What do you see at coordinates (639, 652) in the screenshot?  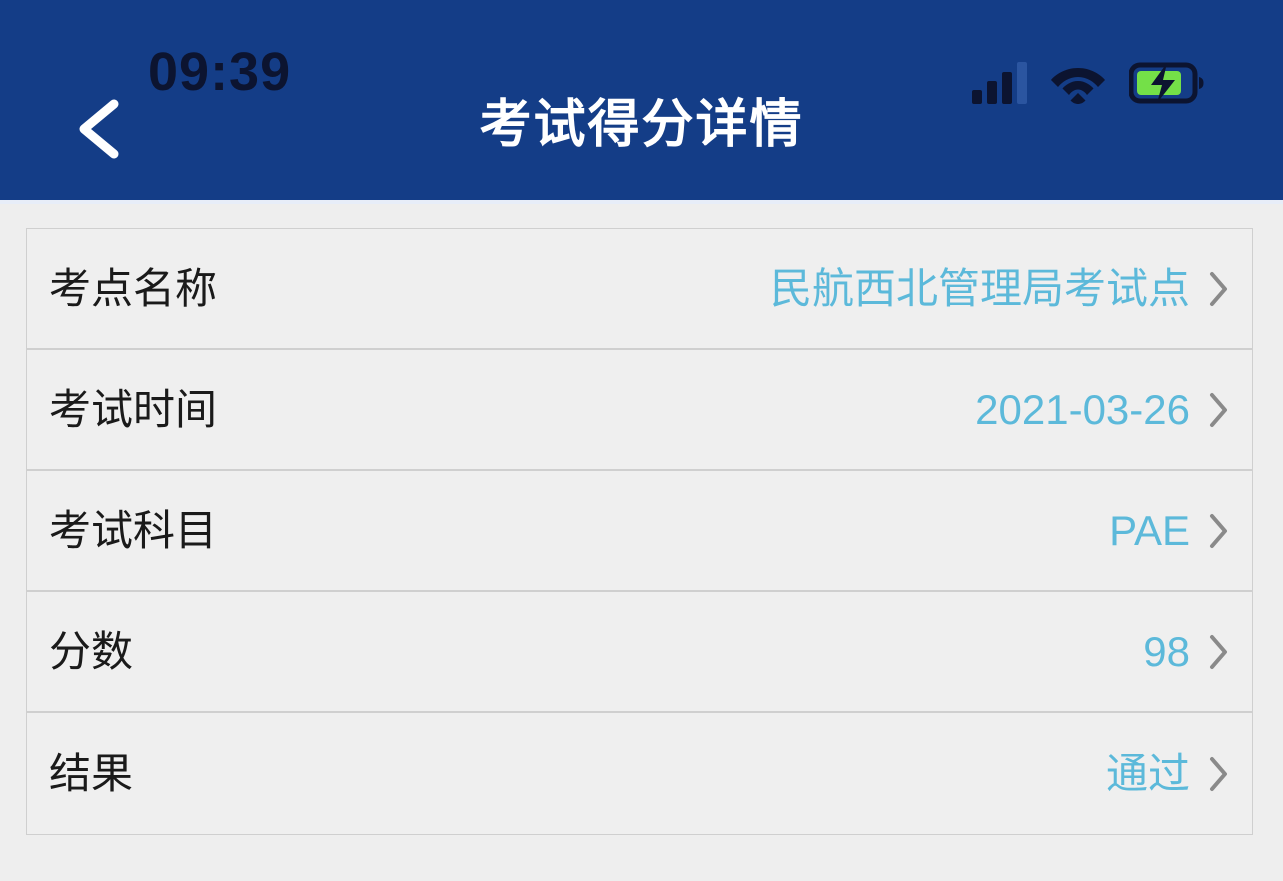 I see `detail-row-score: 分数 98` at bounding box center [639, 652].